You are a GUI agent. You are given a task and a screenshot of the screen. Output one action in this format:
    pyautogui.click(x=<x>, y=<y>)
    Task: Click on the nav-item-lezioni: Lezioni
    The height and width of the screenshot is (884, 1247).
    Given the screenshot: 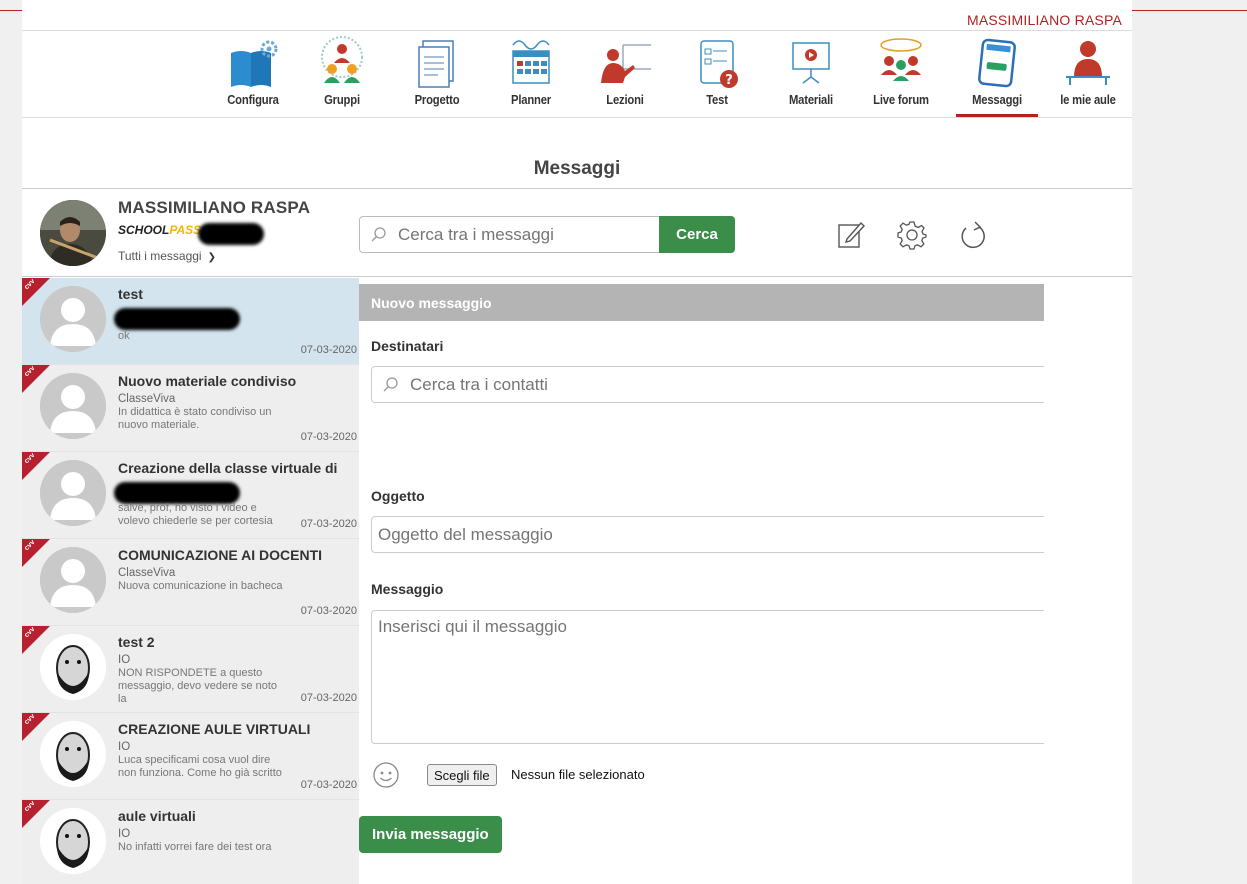 What is the action you would take?
    pyautogui.click(x=625, y=77)
    